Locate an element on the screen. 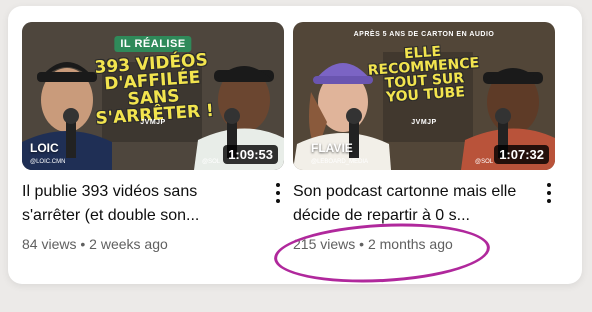 The height and width of the screenshot is (312, 592). duration-badge: 1:07:32 is located at coordinates (521, 154).